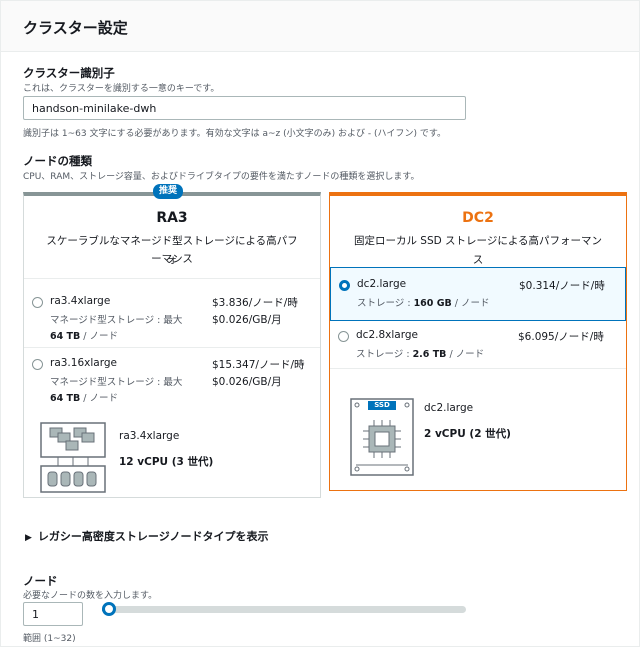 This screenshot has height=647, width=640. I want to click on option-name: dc2.large, so click(382, 284).